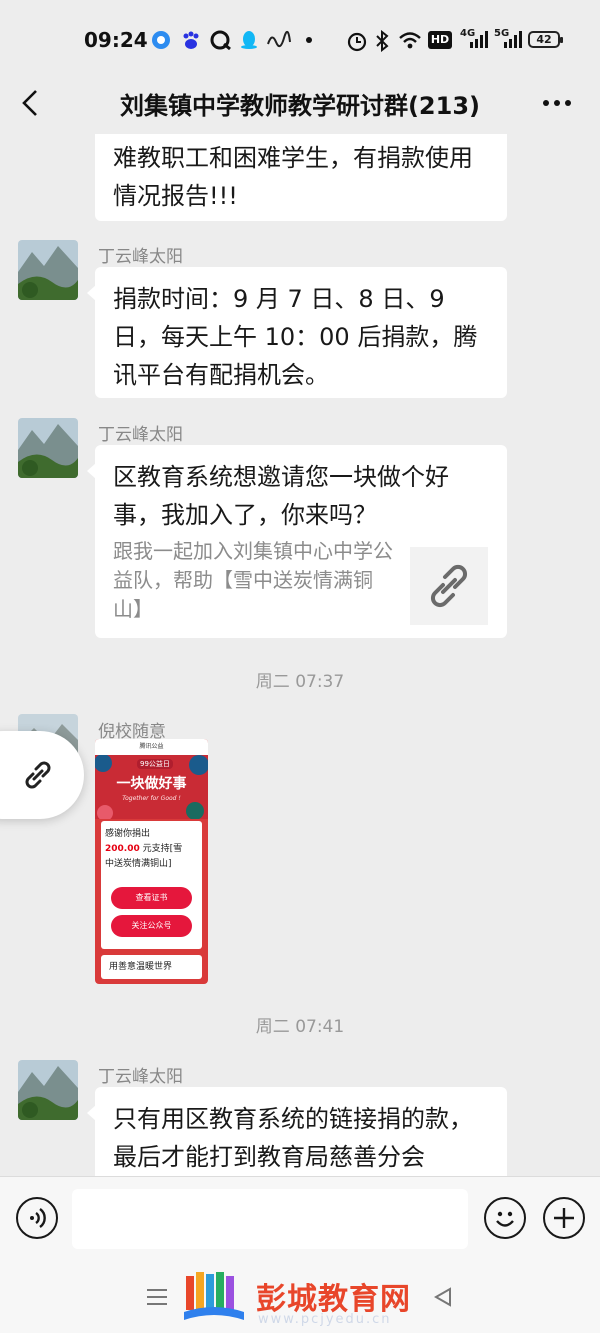 This screenshot has height=1333, width=600. What do you see at coordinates (116, 40) in the screenshot?
I see `status-time: 09:24` at bounding box center [116, 40].